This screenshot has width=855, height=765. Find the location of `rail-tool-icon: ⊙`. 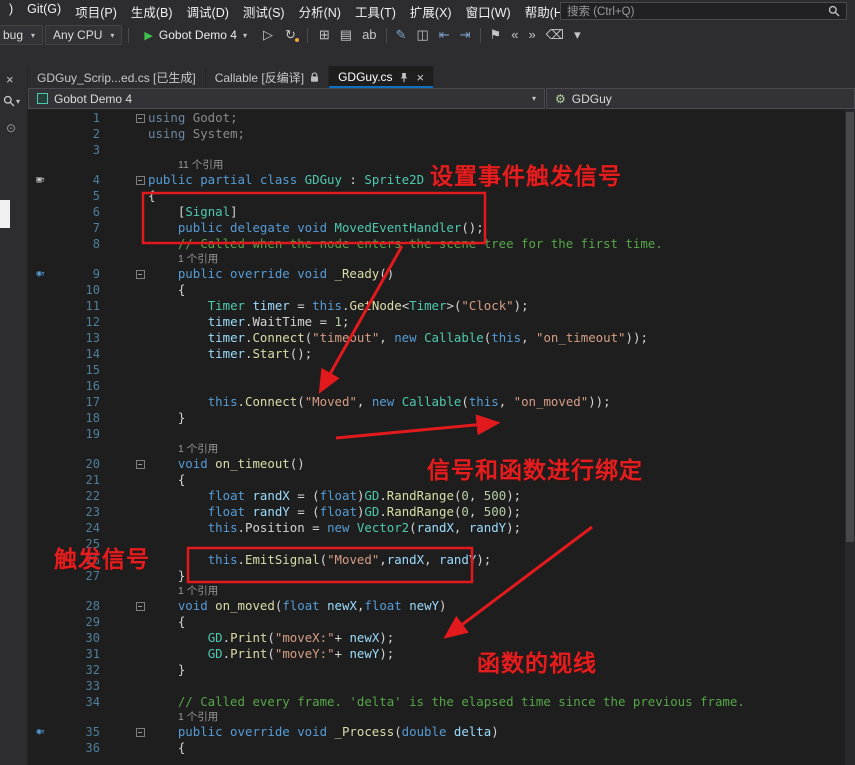

rail-tool-icon: ⊙ is located at coordinates (11, 128).